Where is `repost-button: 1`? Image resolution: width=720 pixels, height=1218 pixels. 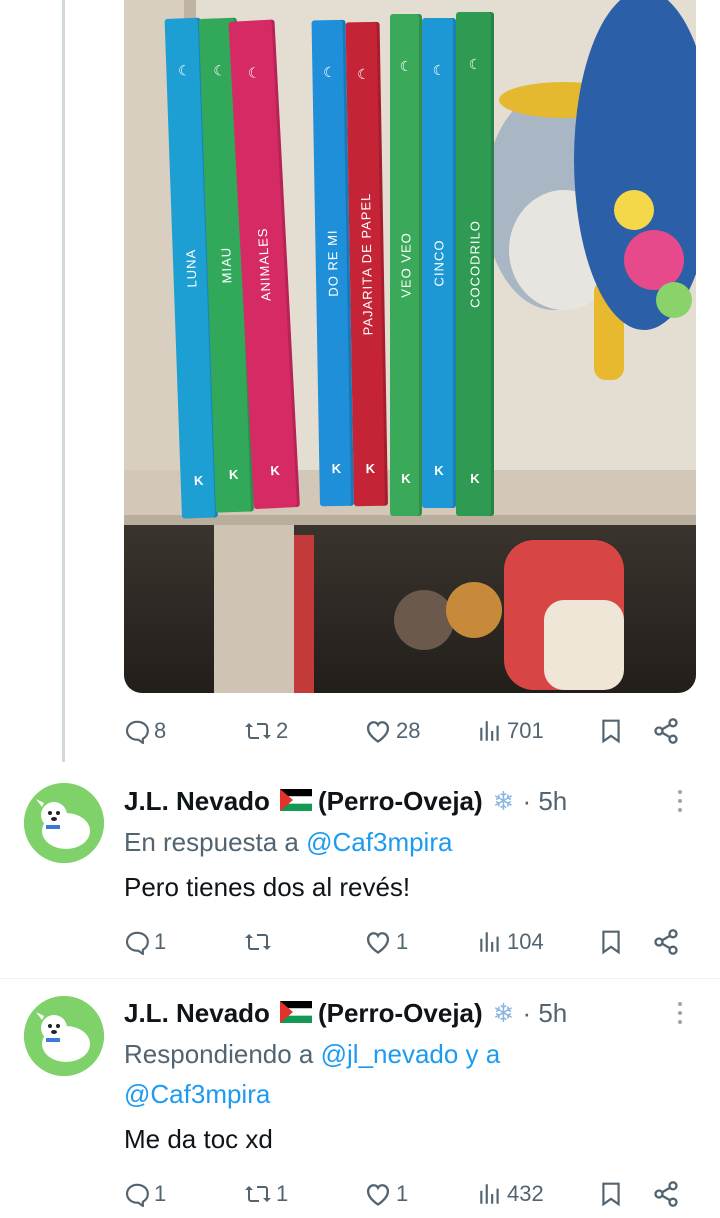
repost-button: 1 is located at coordinates (266, 1194).